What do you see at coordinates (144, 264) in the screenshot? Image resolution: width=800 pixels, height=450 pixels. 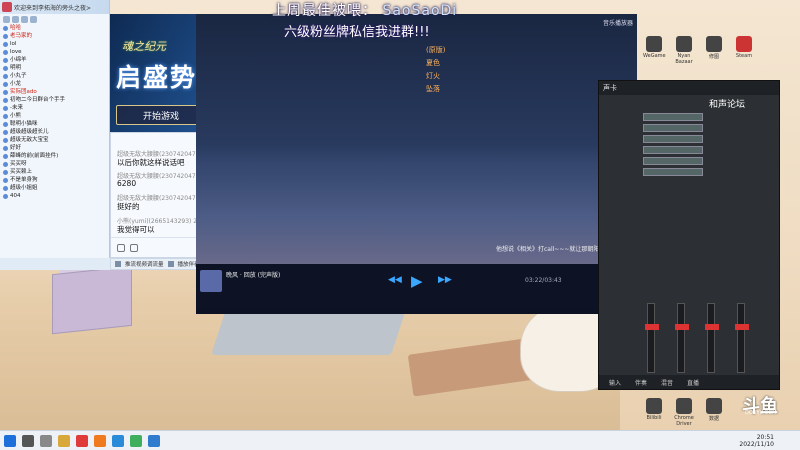 I see `status-item: 推流视频调流量` at bounding box center [144, 264].